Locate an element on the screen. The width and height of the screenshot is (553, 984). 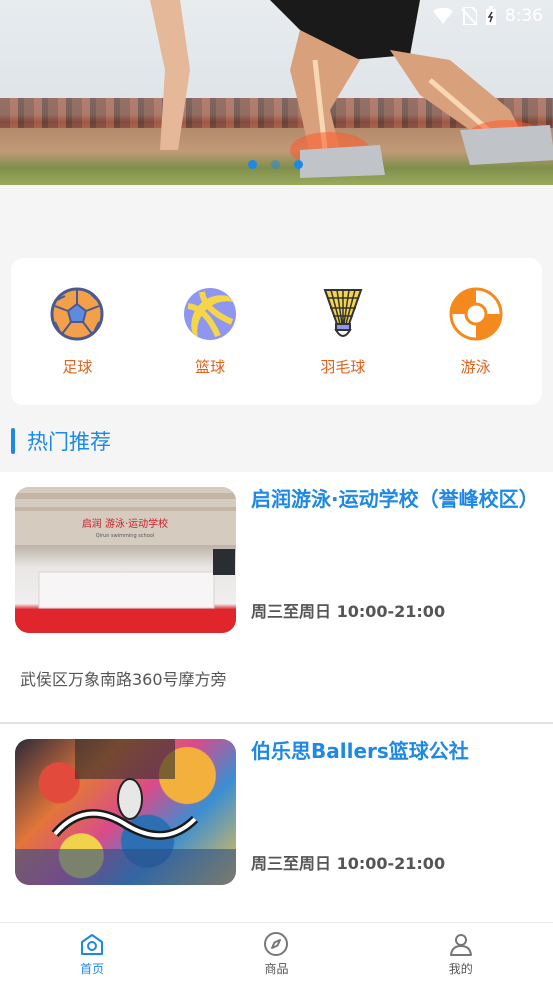
status-time: 8:36 is located at coordinates (523, 16).